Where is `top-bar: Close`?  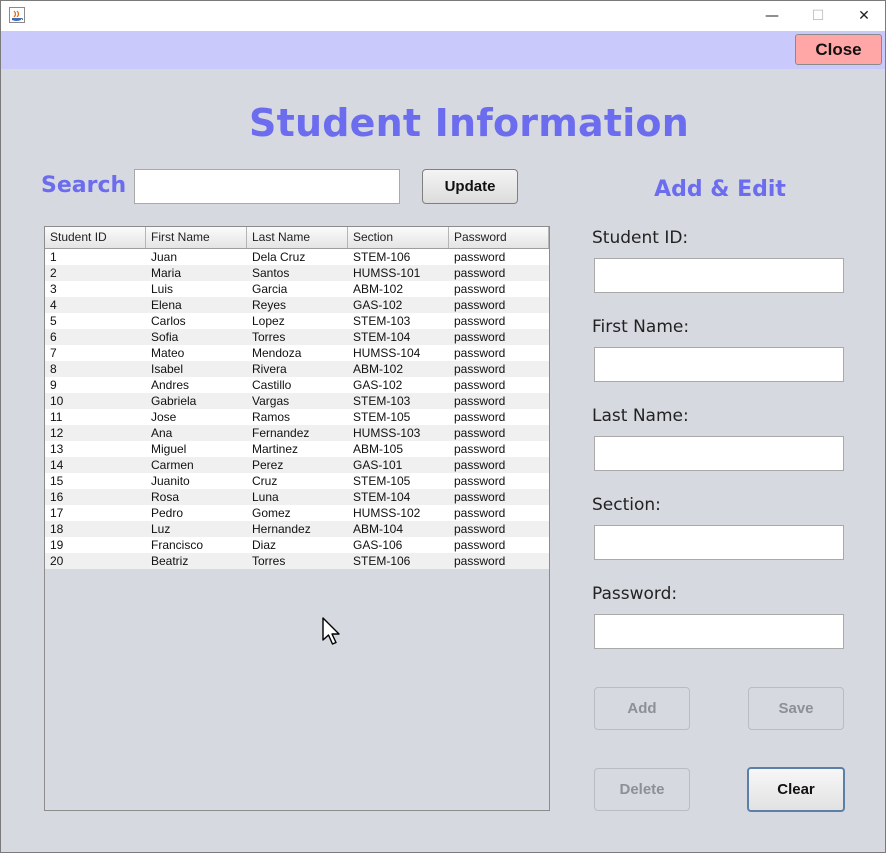
top-bar: Close is located at coordinates (443, 50).